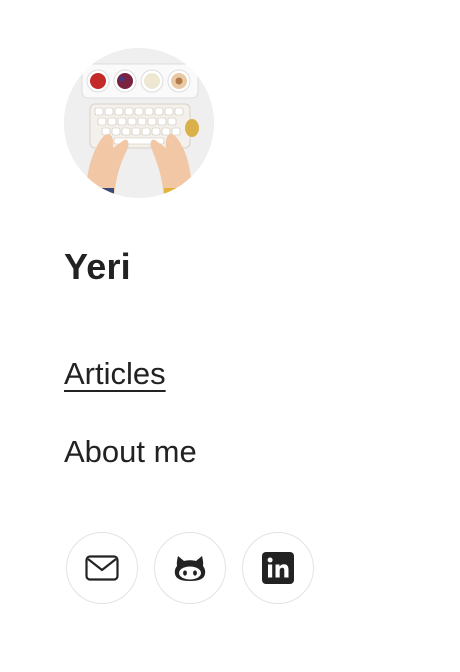 The height and width of the screenshot is (672, 460). I want to click on nav-item-articles: Articles, so click(130, 377).